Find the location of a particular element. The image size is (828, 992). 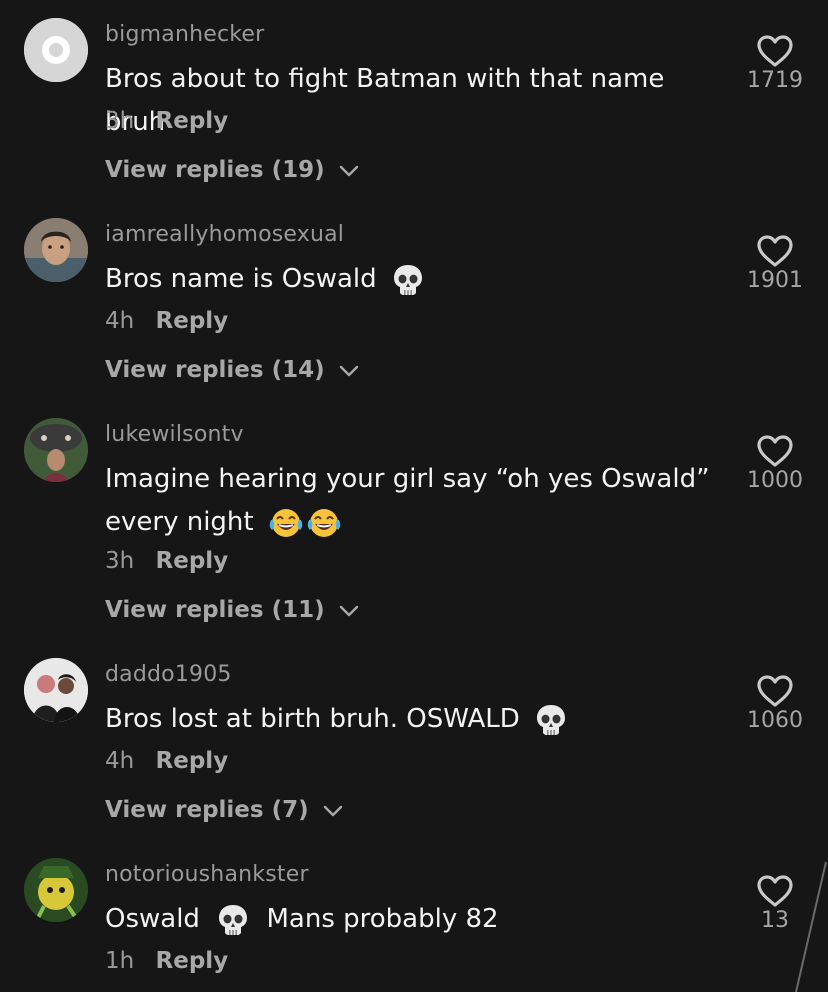

like-button: 1000 is located at coordinates (775, 463).